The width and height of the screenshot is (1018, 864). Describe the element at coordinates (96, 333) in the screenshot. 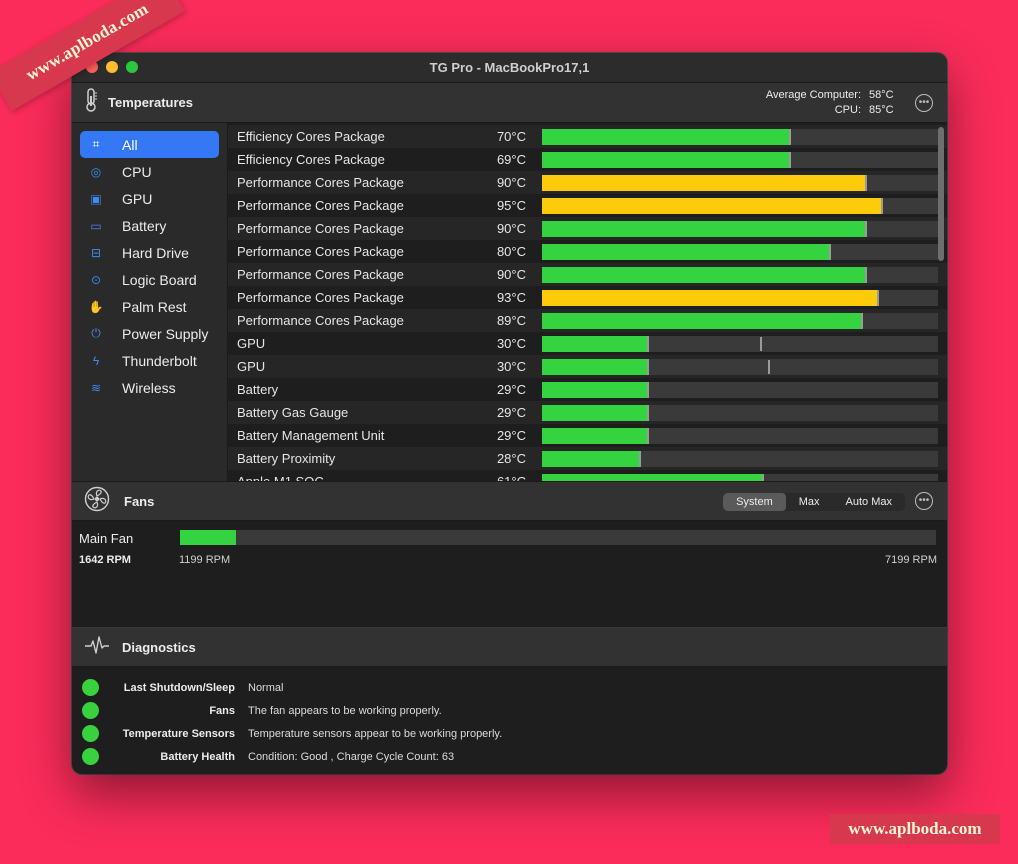

I see `power-icon: ⏻` at that location.